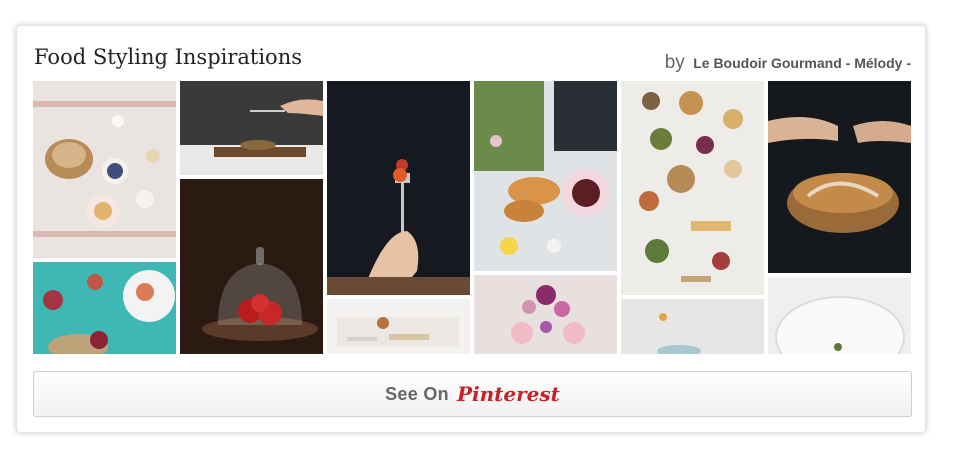  What do you see at coordinates (545, 314) in the screenshot?
I see `pin-pink-plates-flowers` at bounding box center [545, 314].